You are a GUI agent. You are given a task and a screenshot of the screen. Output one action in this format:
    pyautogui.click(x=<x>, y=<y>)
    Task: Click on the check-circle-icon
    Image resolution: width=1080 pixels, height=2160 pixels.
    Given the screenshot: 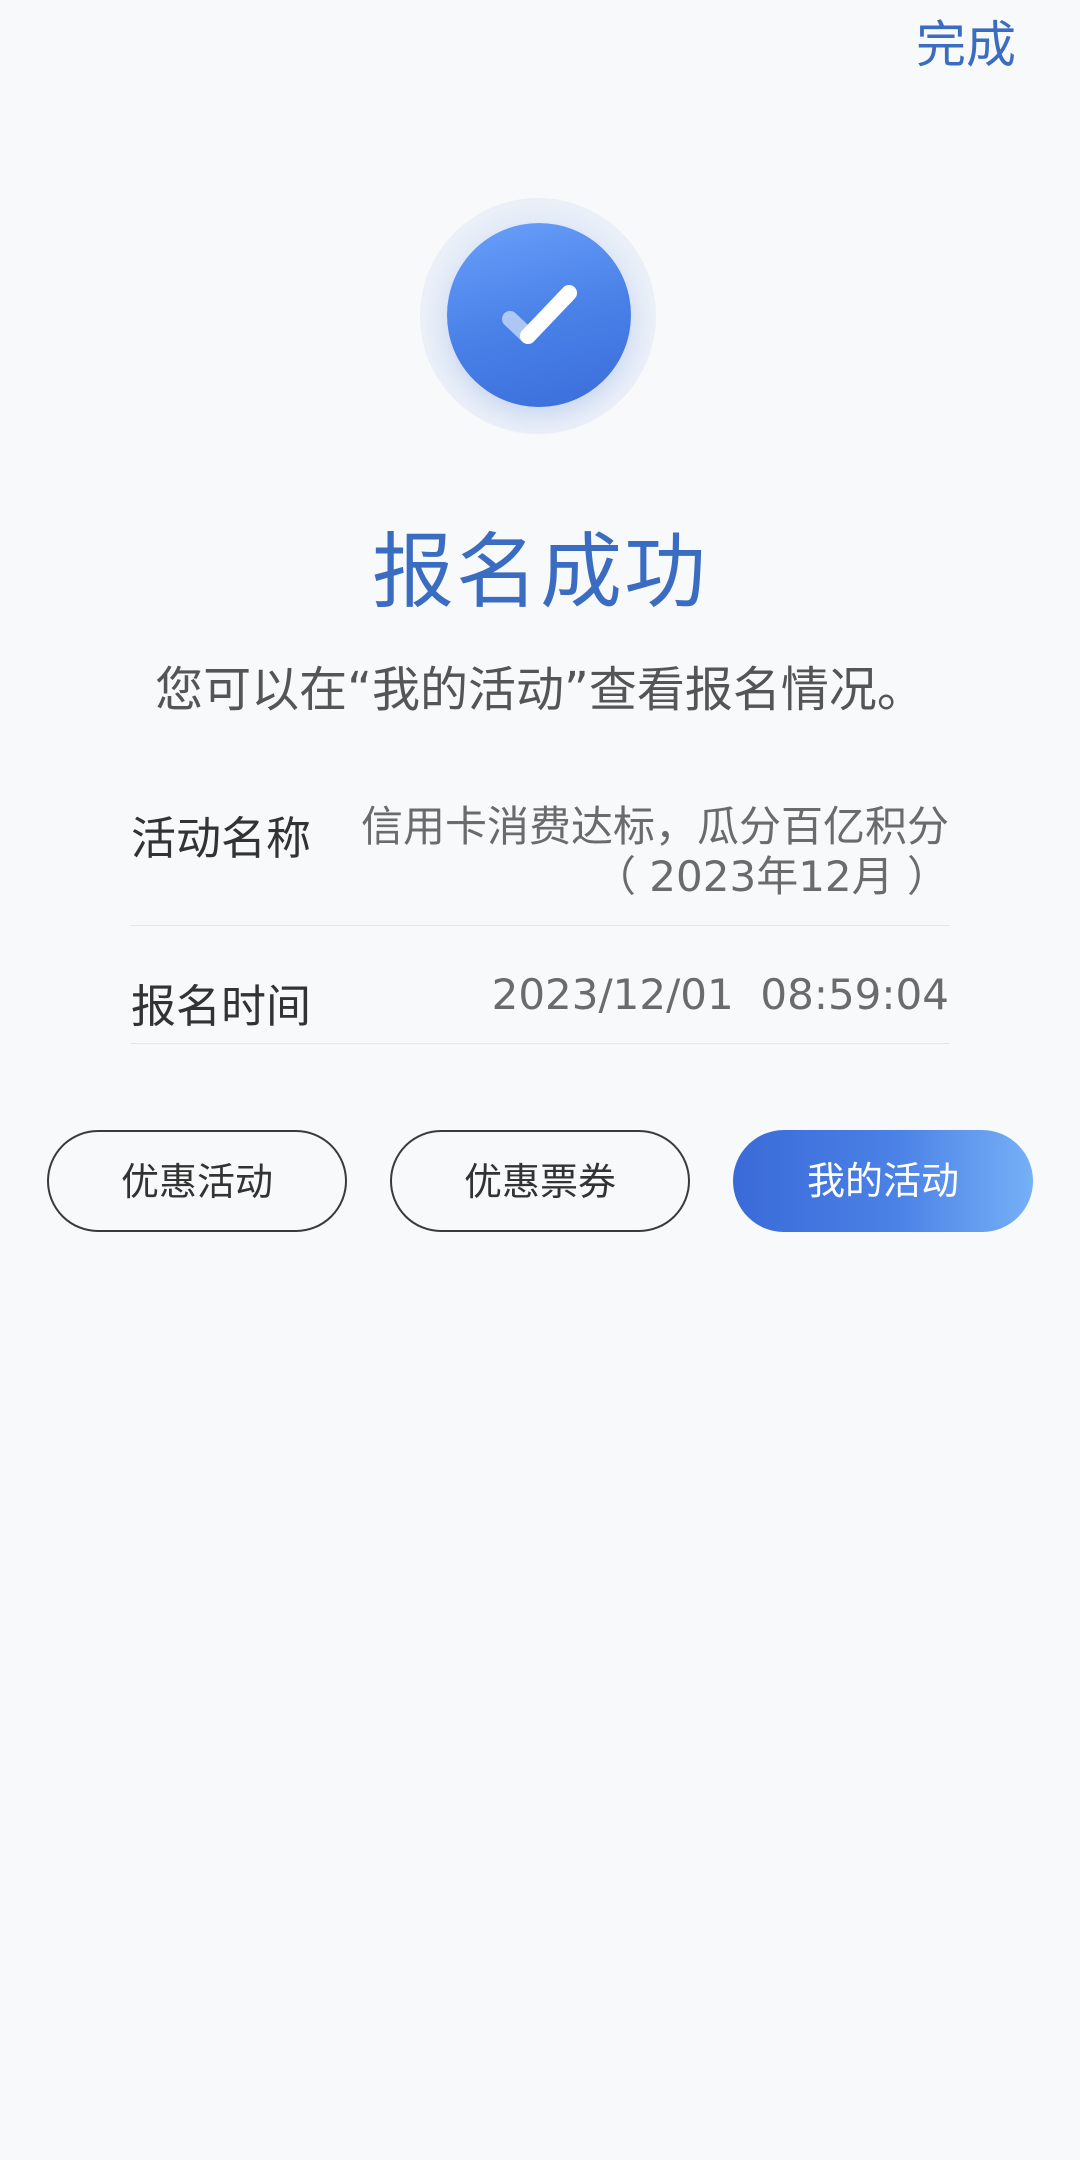 What is the action you would take?
    pyautogui.click(x=539, y=315)
    